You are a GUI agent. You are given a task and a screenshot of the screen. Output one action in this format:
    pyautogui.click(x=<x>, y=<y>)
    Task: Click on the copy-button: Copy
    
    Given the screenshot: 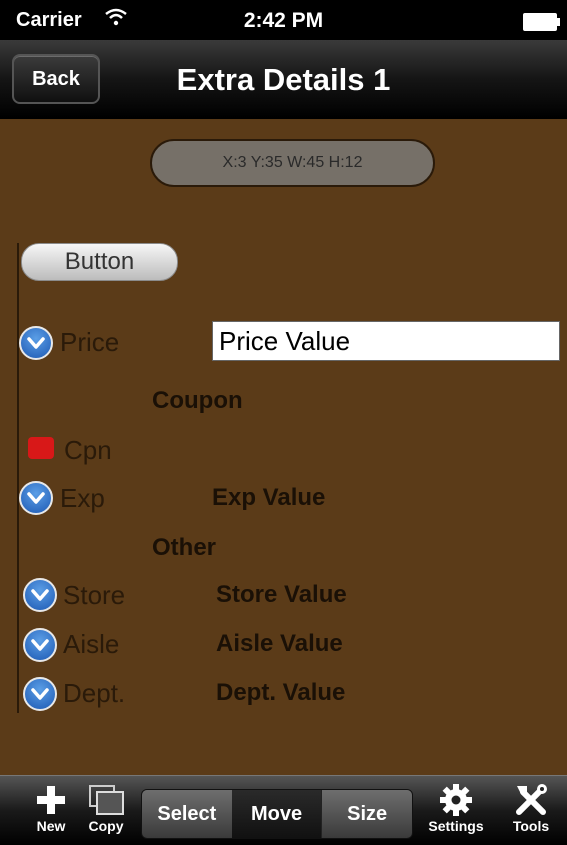 What is the action you would take?
    pyautogui.click(x=106, y=808)
    